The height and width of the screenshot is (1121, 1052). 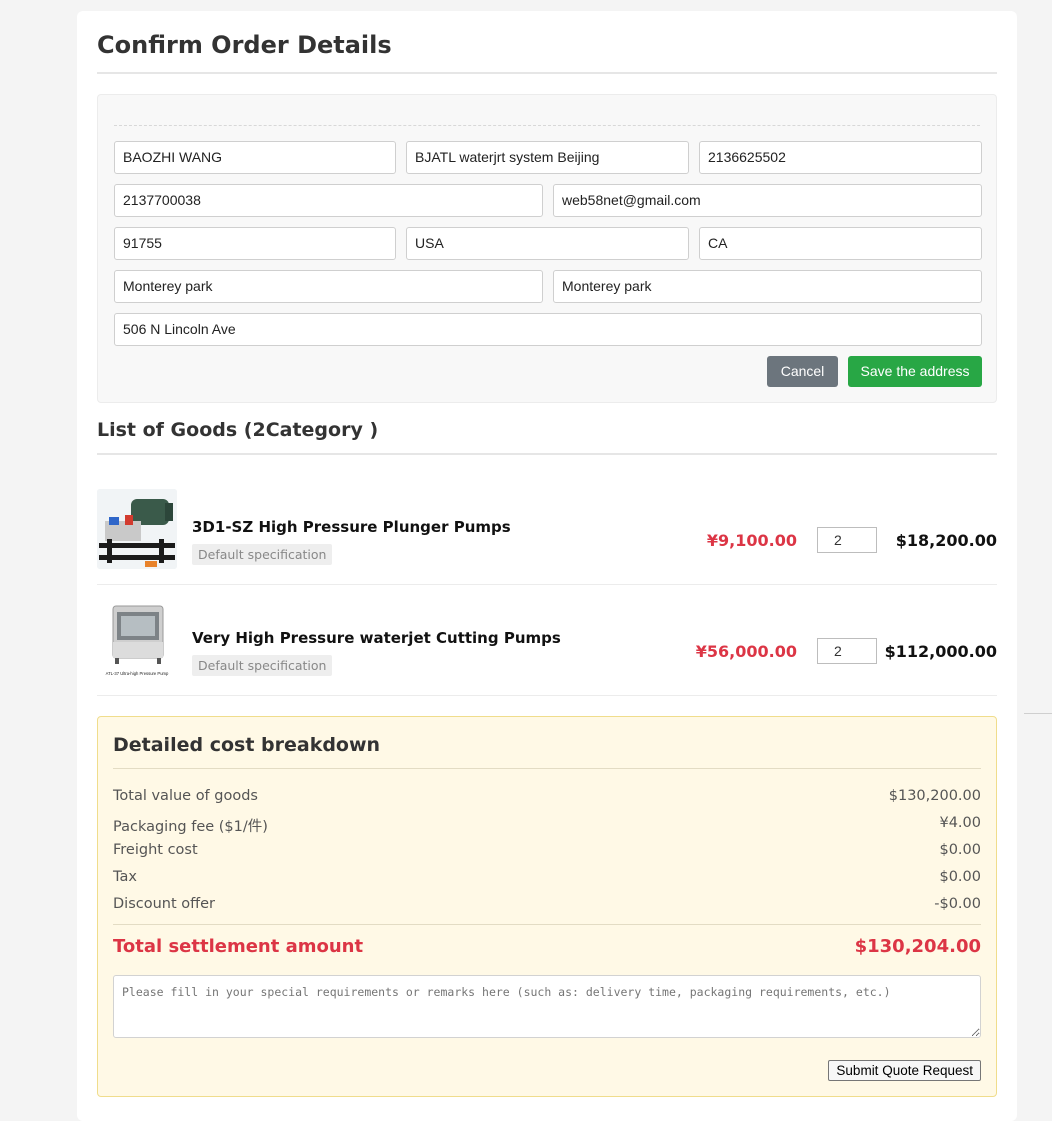 I want to click on submit-quote-button: Submit Quote Request, so click(x=904, y=1070).